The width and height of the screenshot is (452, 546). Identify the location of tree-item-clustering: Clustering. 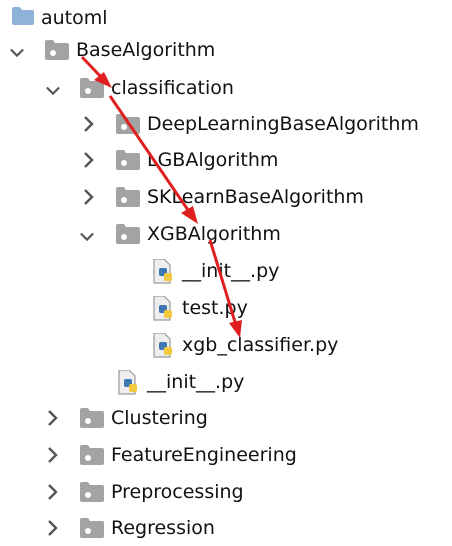
(226, 418).